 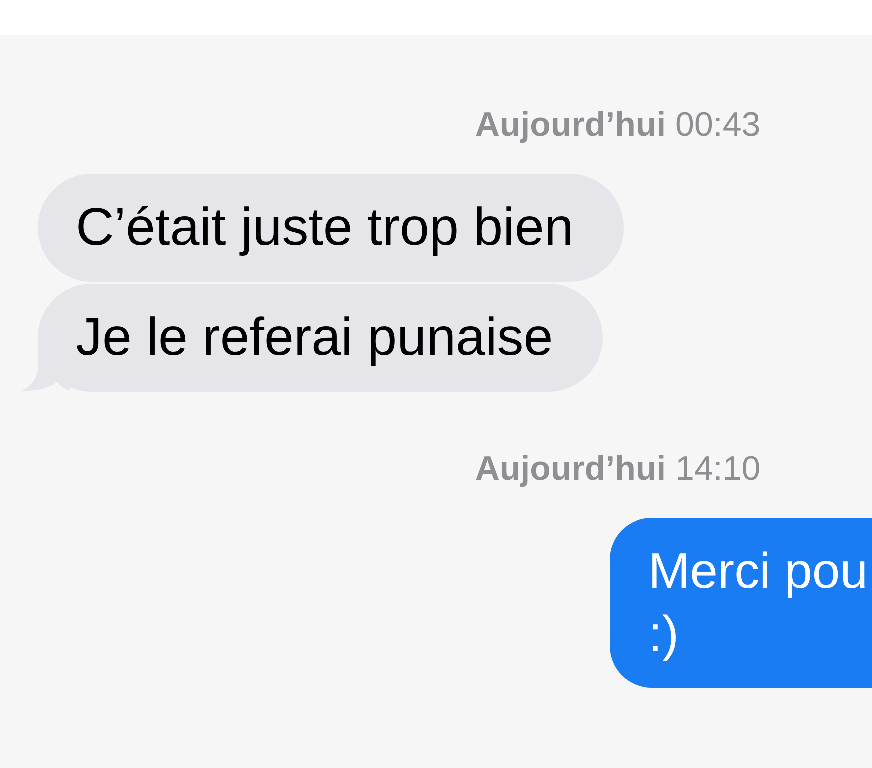 I want to click on message-text: Je le referai punaise, so click(x=315, y=338).